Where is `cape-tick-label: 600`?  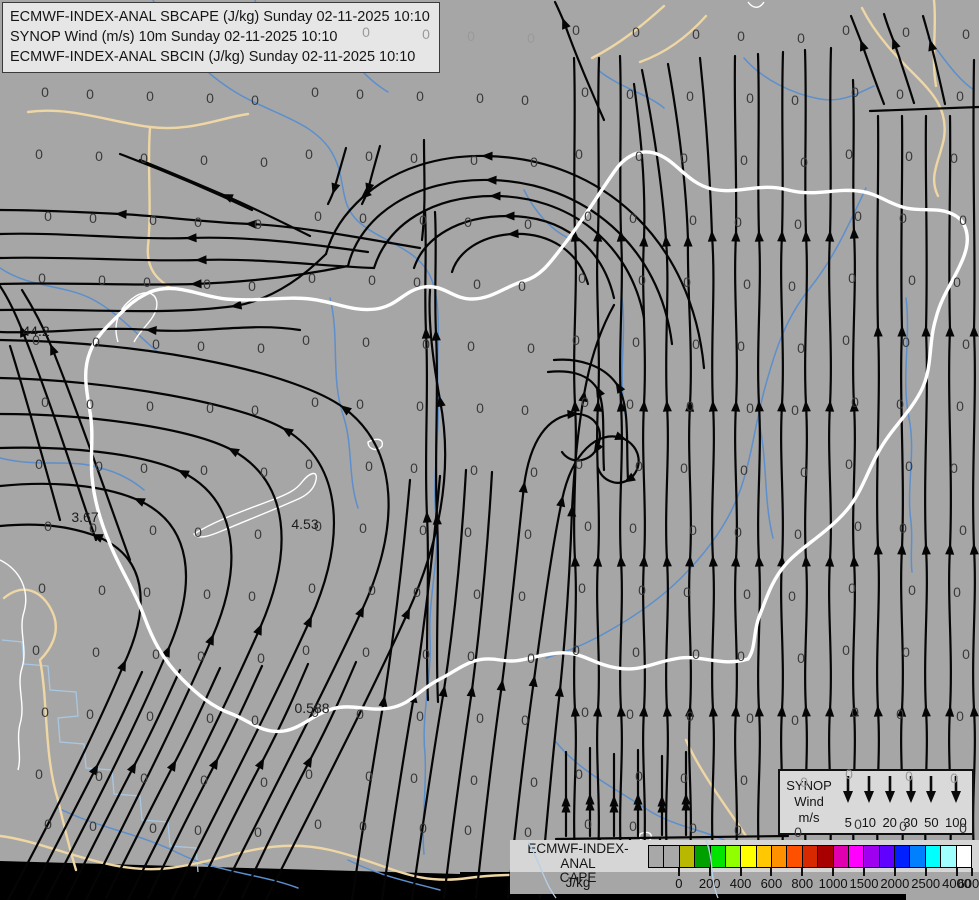
cape-tick-label: 600 is located at coordinates (771, 883).